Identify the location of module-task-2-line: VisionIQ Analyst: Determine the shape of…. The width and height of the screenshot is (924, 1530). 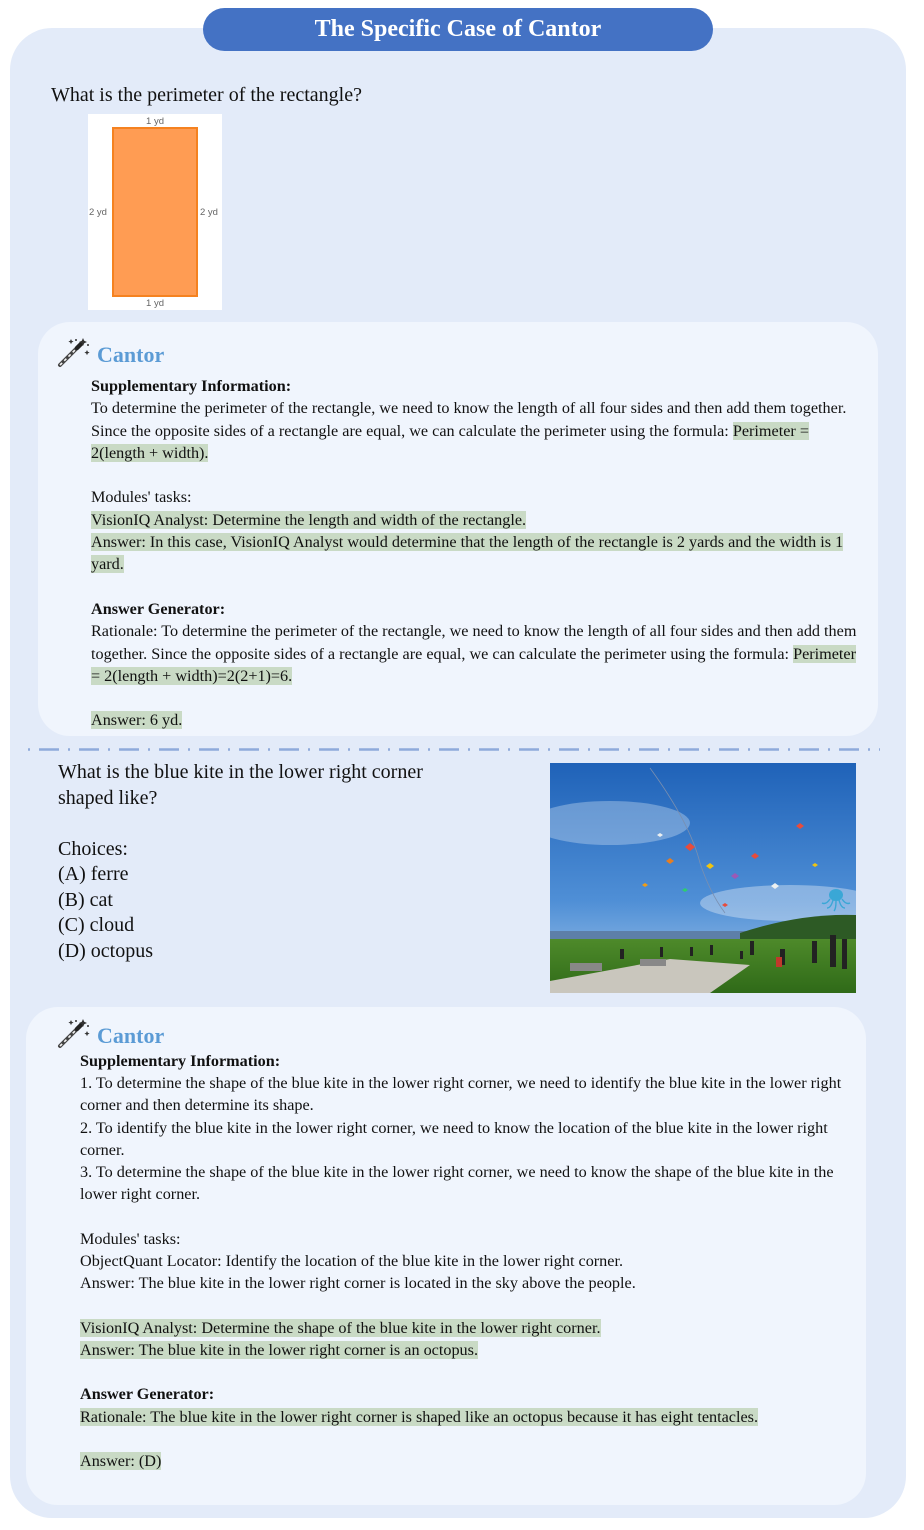
(467, 1328).